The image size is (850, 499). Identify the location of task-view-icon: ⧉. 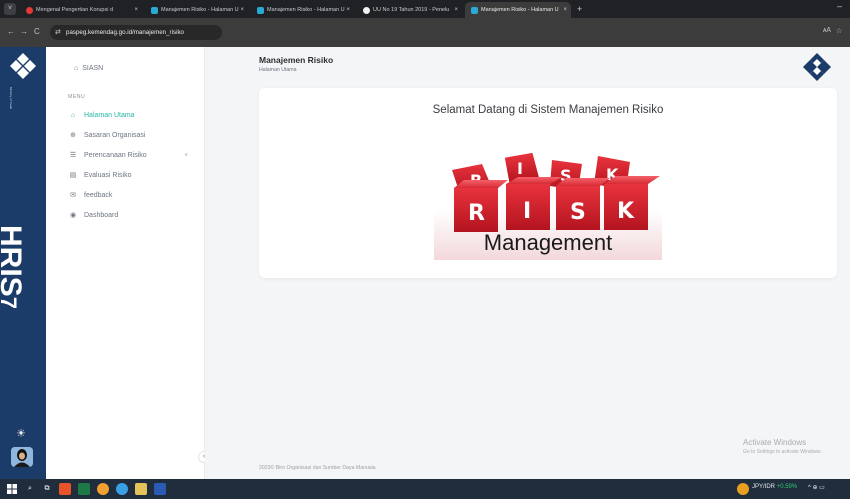
(47, 489).